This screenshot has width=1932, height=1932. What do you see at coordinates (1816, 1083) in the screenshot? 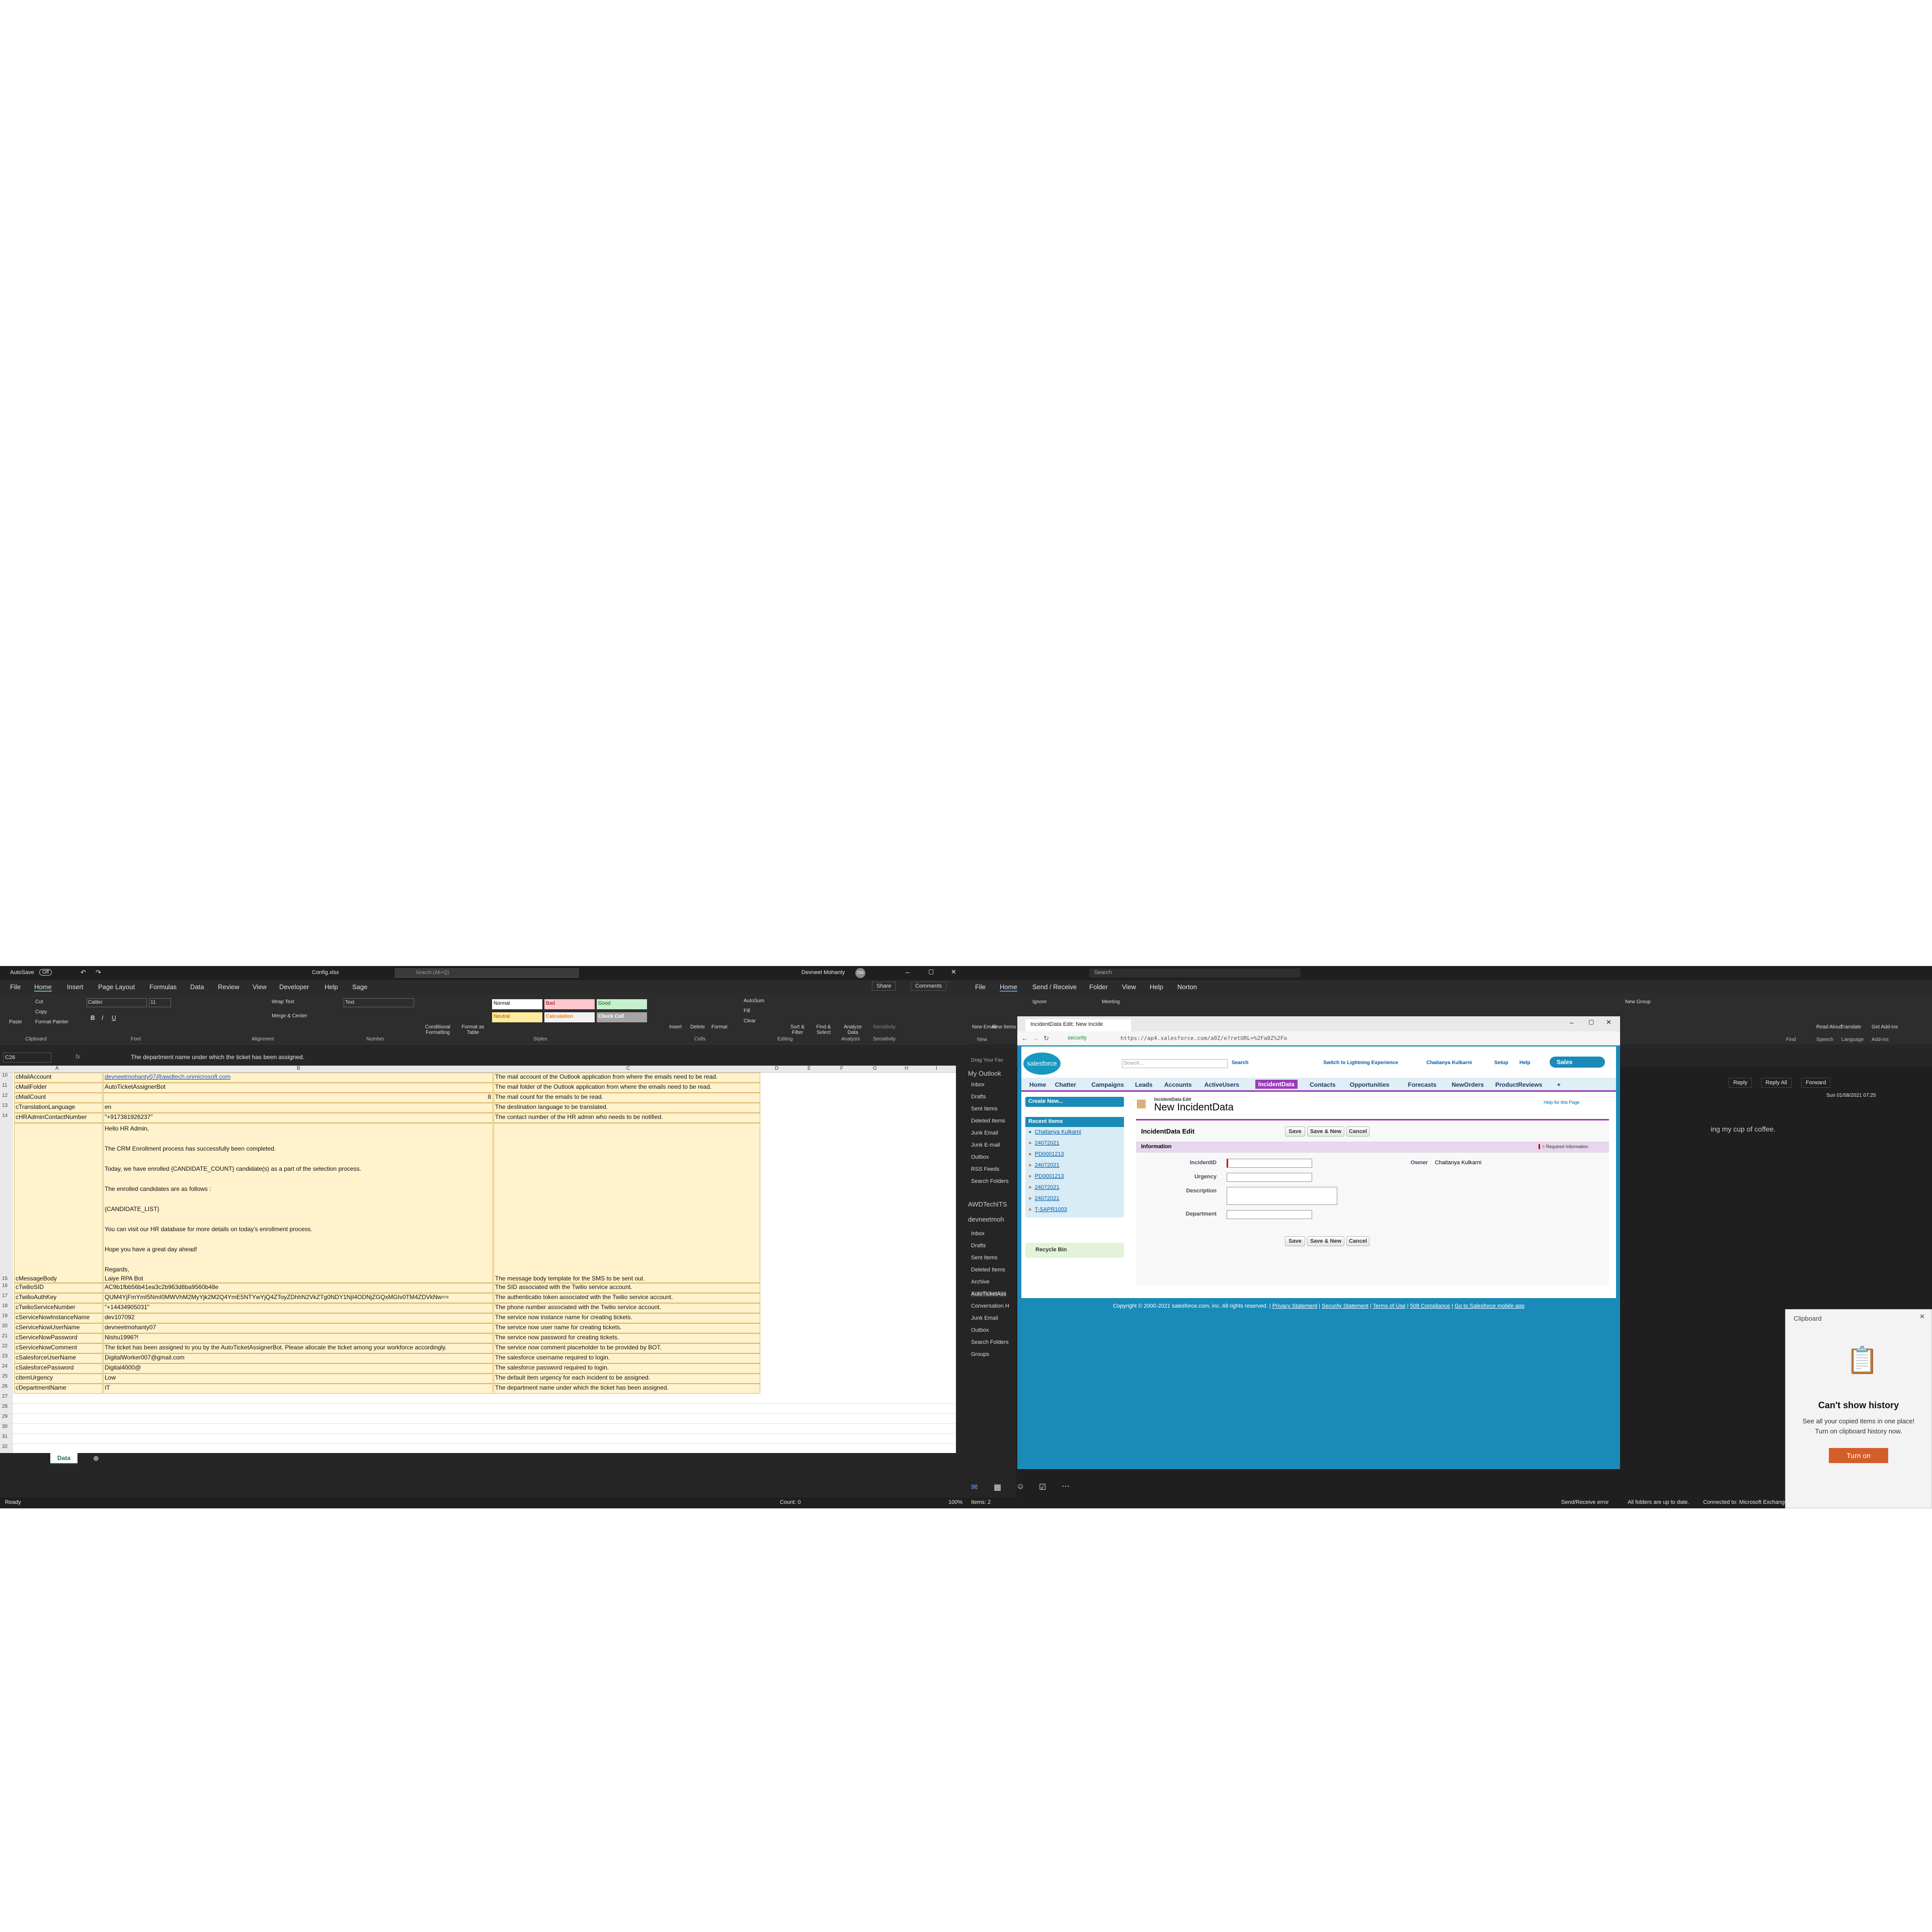
I see `forward-button: Forward` at bounding box center [1816, 1083].